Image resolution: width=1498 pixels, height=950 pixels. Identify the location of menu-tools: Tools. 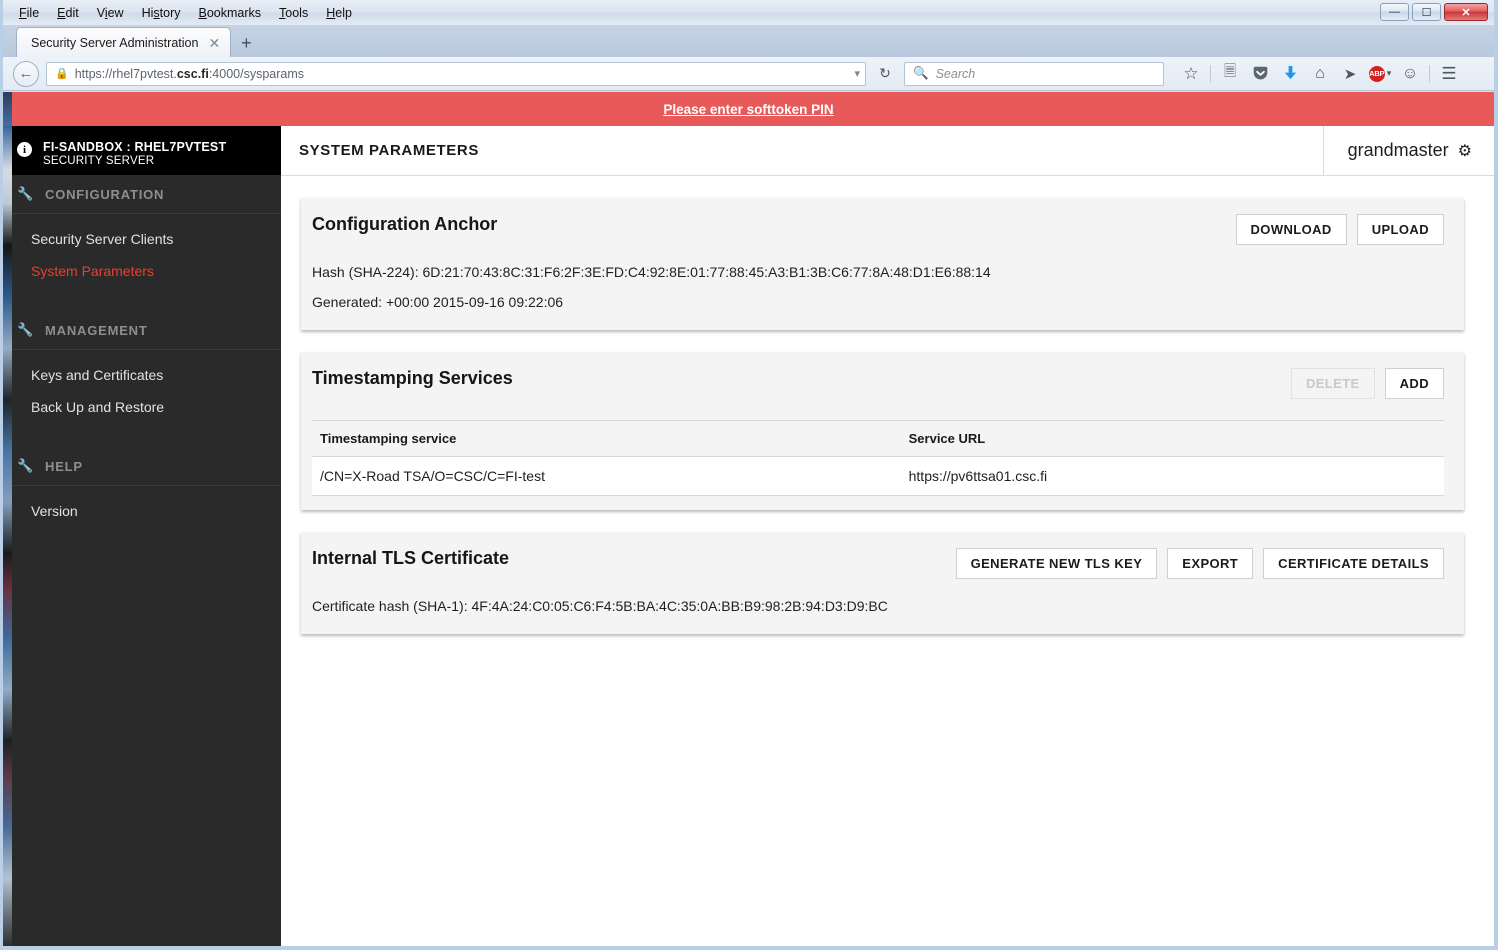
(293, 13).